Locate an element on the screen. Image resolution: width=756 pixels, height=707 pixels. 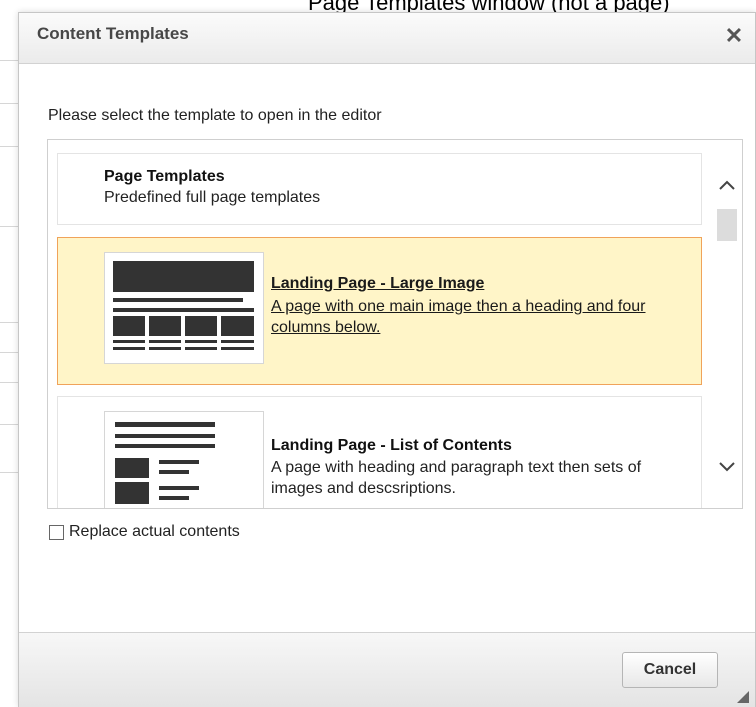
close-icon: ✕ is located at coordinates (734, 37).